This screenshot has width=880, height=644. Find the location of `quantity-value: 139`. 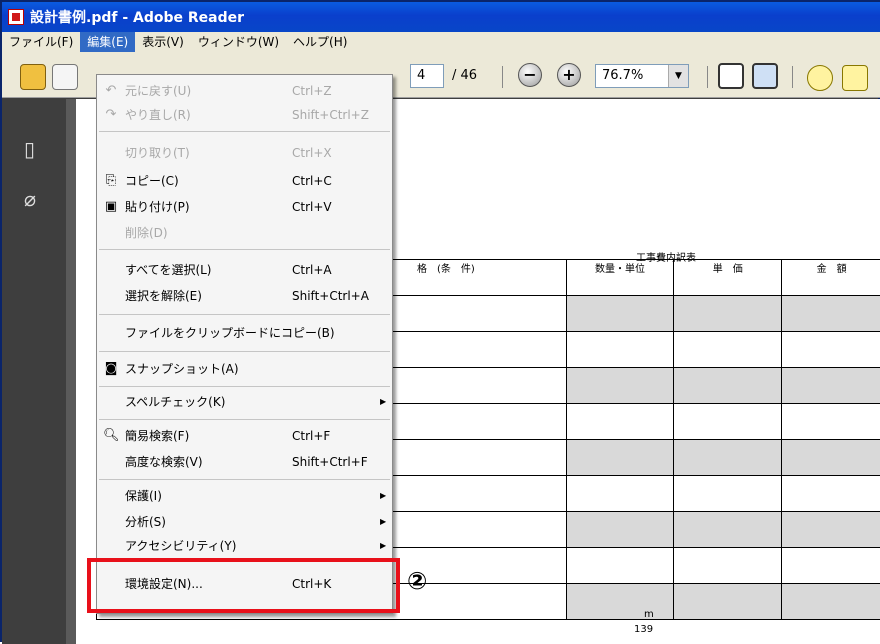

quantity-value: 139 is located at coordinates (643, 629).